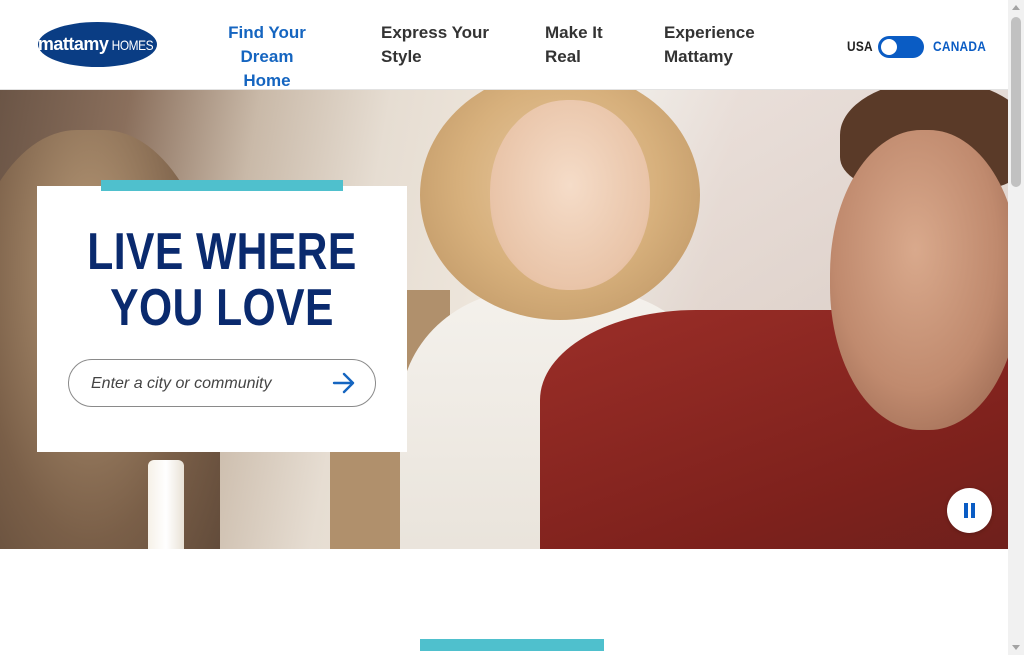 This screenshot has height=655, width=1024. Describe the element at coordinates (709, 32) in the screenshot. I see `nav-label-line1: Experience` at that location.